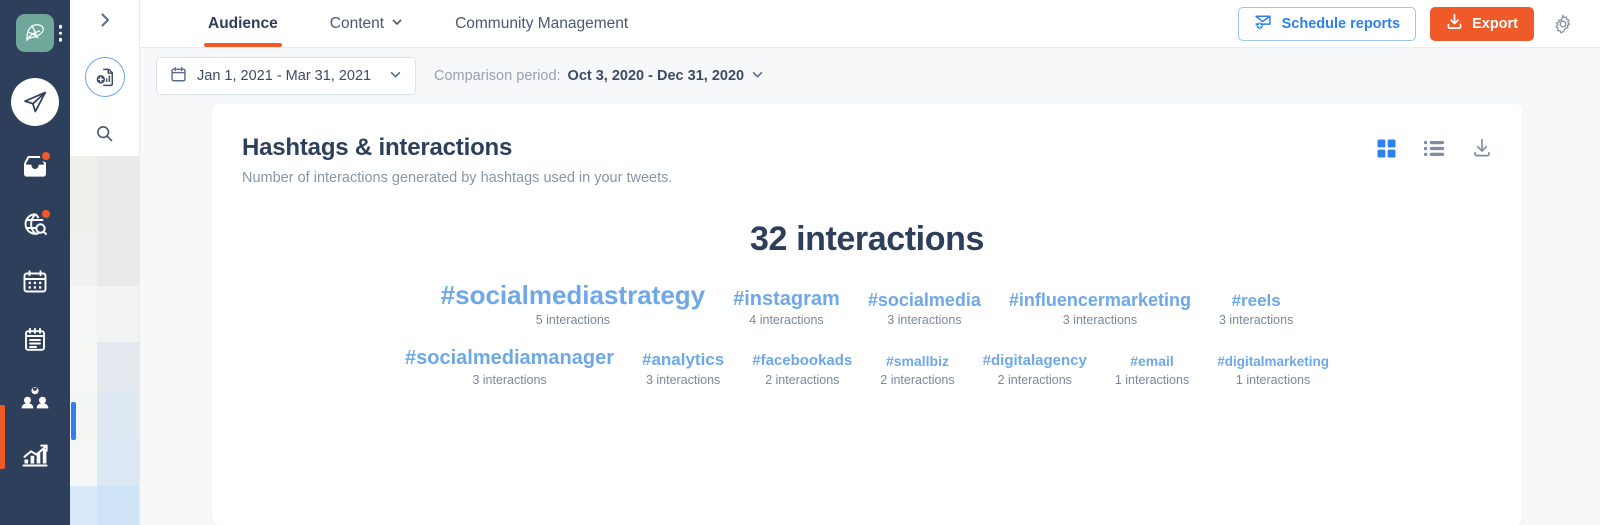 Image resolution: width=1600 pixels, height=525 pixels. What do you see at coordinates (2, 437) in the screenshot?
I see `sidebar-active-indicator` at bounding box center [2, 437].